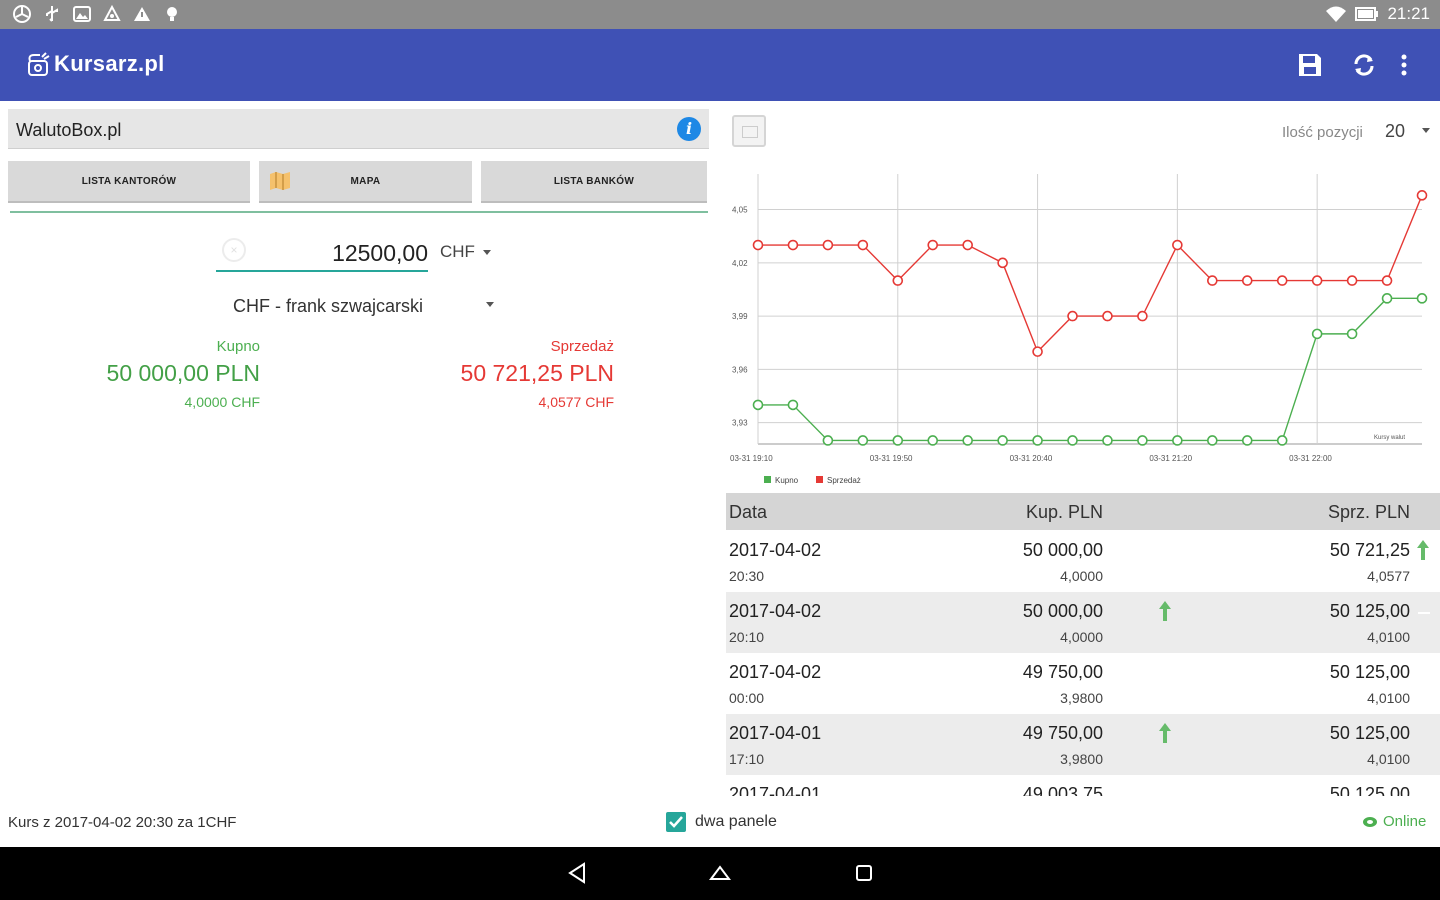  What do you see at coordinates (1083, 785) in the screenshot?
I see `table-row: 2017-04-01 49 003,75 50 125,00` at bounding box center [1083, 785].